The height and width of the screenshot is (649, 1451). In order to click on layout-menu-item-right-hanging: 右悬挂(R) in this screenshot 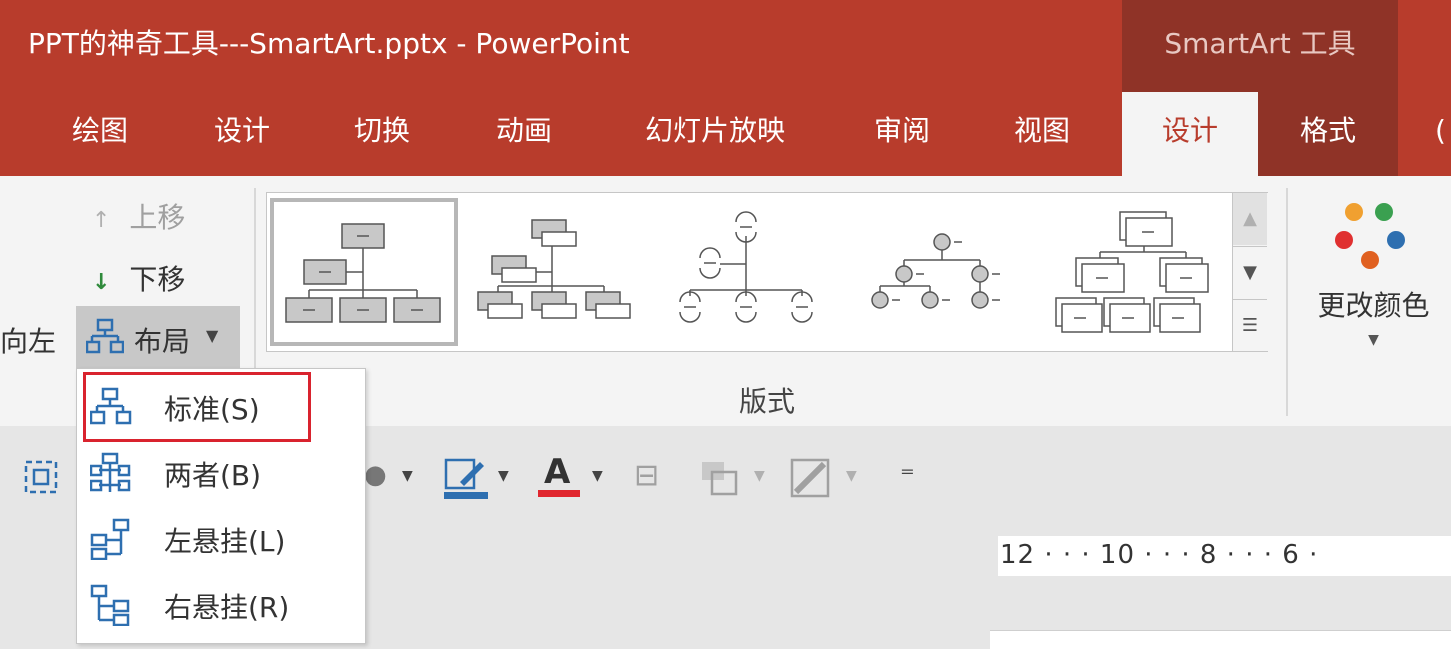, I will do `click(221, 605)`.